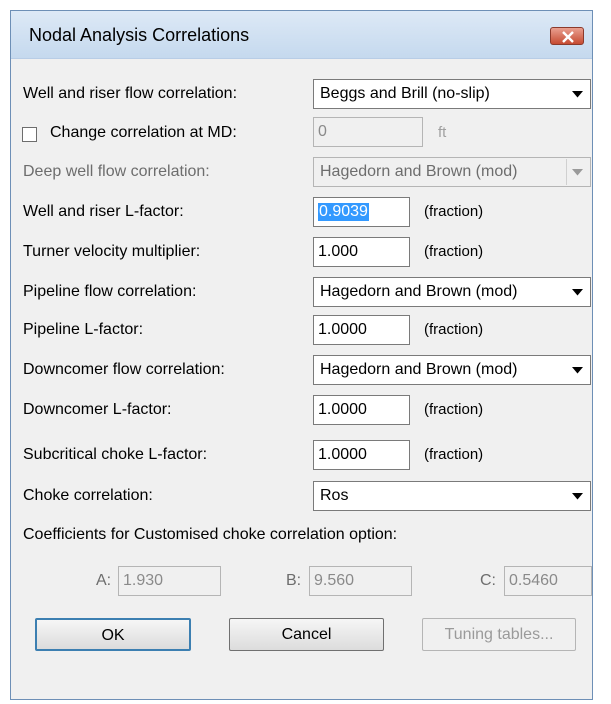  Describe the element at coordinates (454, 409) in the screenshot. I see `downcomer-lfactor-unit: (fraction)` at that location.